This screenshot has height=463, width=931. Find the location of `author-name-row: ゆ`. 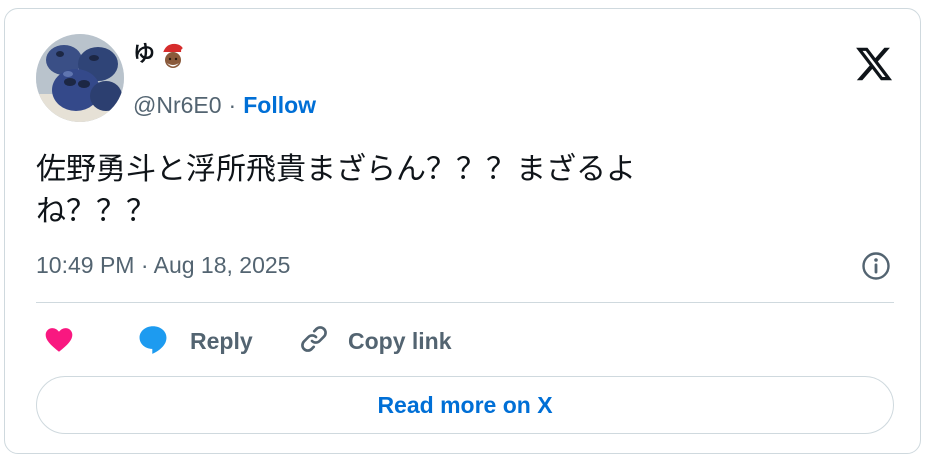

author-name-row: ゆ is located at coordinates (160, 55).